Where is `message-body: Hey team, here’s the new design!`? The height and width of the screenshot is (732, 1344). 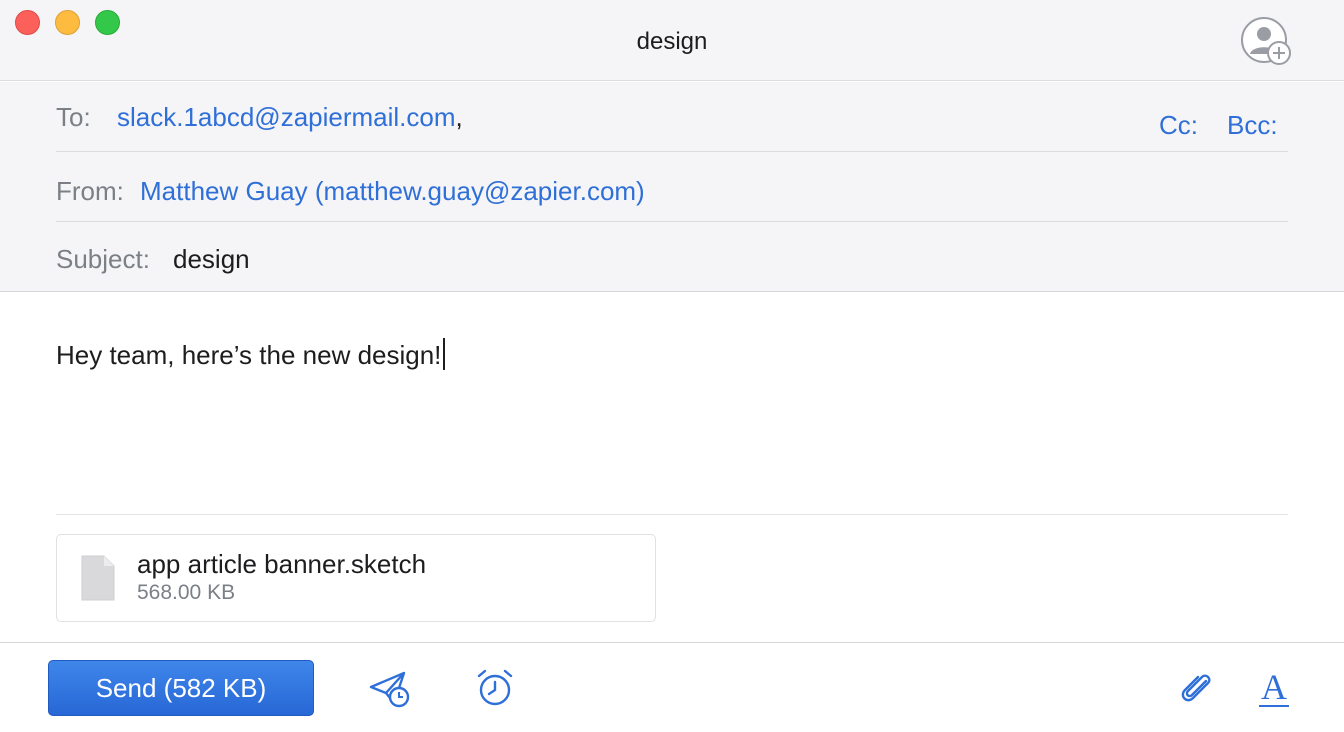 message-body: Hey team, here’s the new design! is located at coordinates (251, 354).